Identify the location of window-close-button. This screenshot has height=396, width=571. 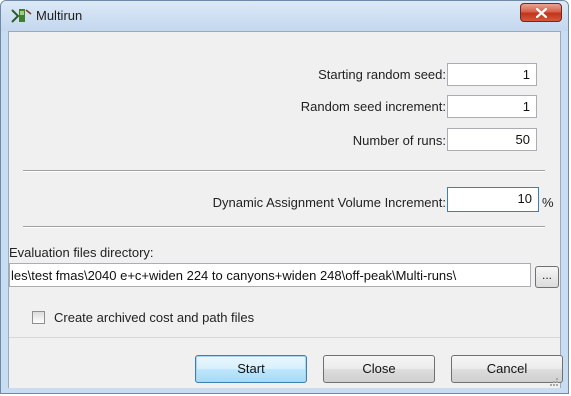
(541, 12).